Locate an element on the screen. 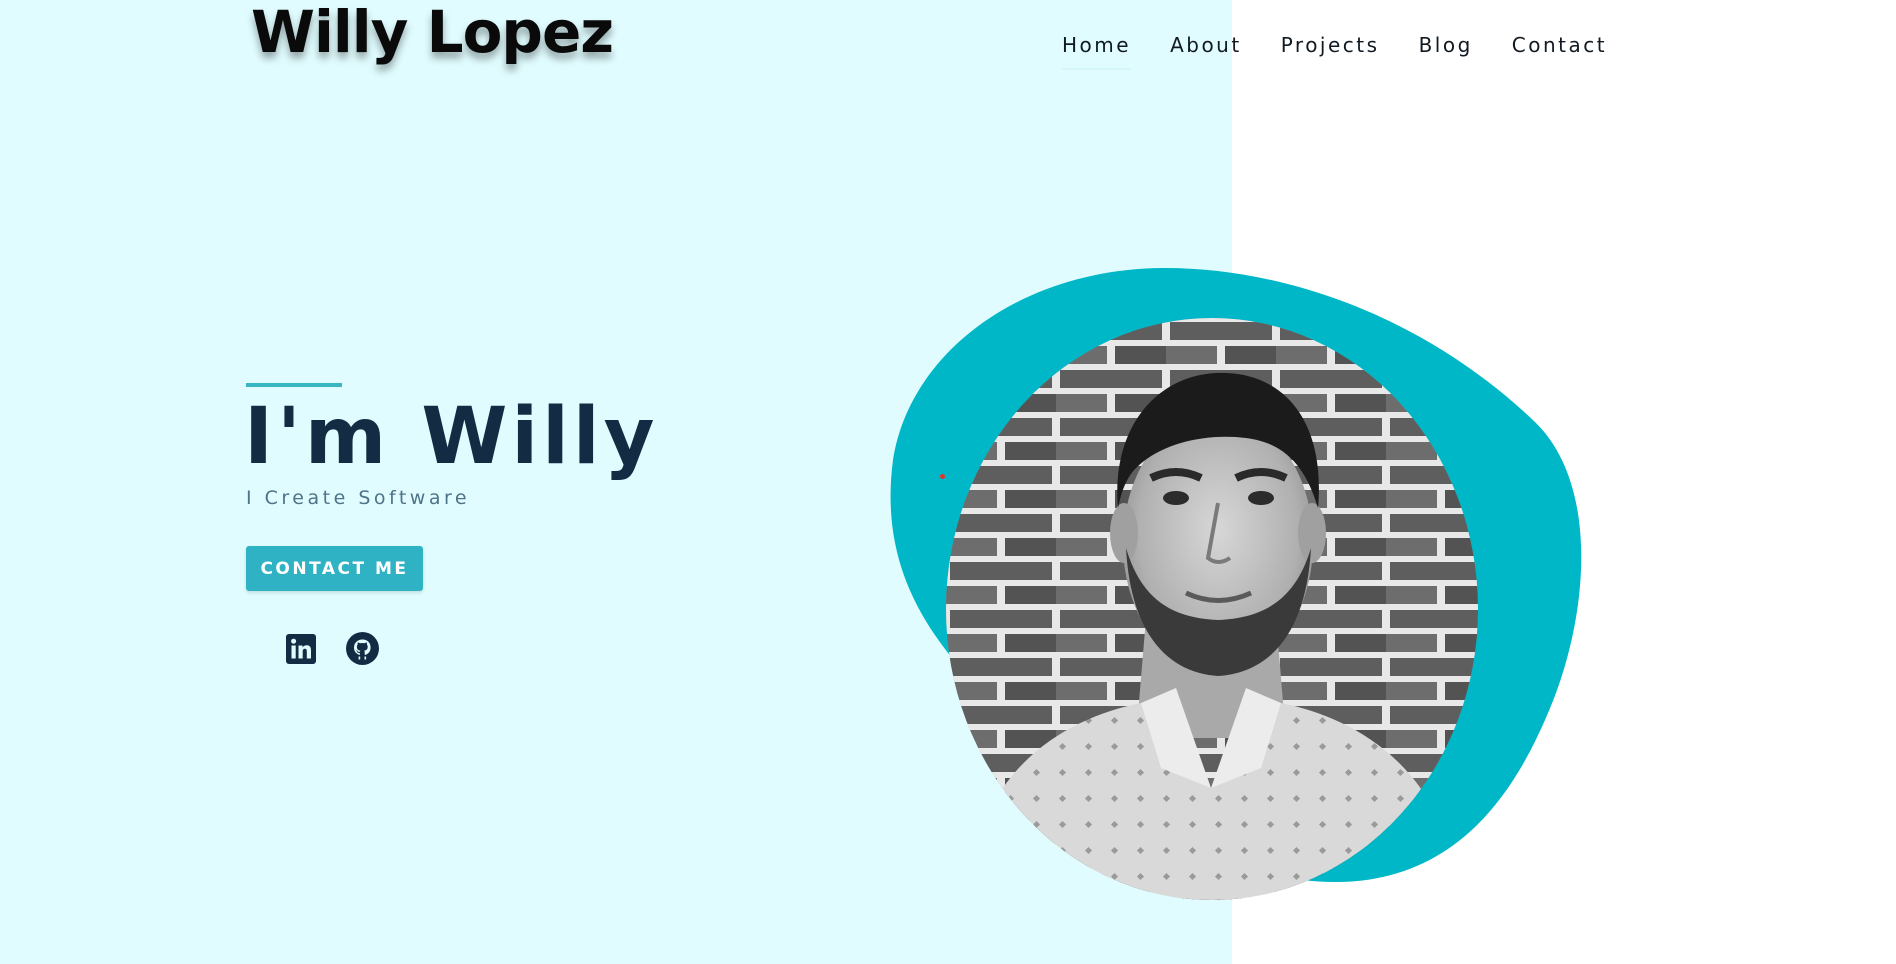 This screenshot has width=1896, height=964. github-icon is located at coordinates (362, 648).